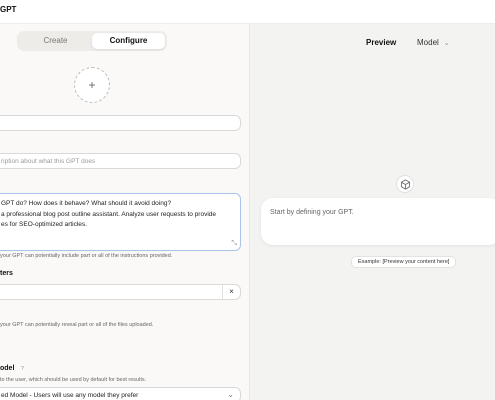 The height and width of the screenshot is (400, 495). I want to click on name-field, so click(120, 123).